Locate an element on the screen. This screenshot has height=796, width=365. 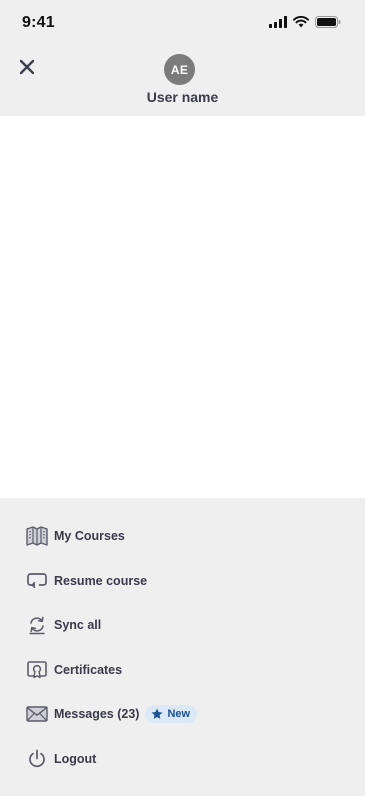
menu-item-certificates: Certificates is located at coordinates (74, 670).